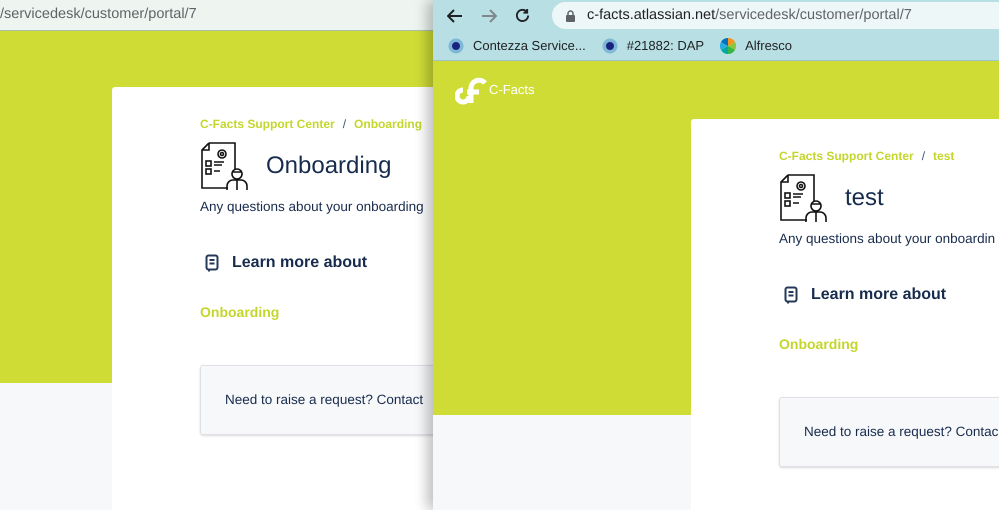  Describe the element at coordinates (329, 166) in the screenshot. I see `portal-title: Onboarding` at that location.